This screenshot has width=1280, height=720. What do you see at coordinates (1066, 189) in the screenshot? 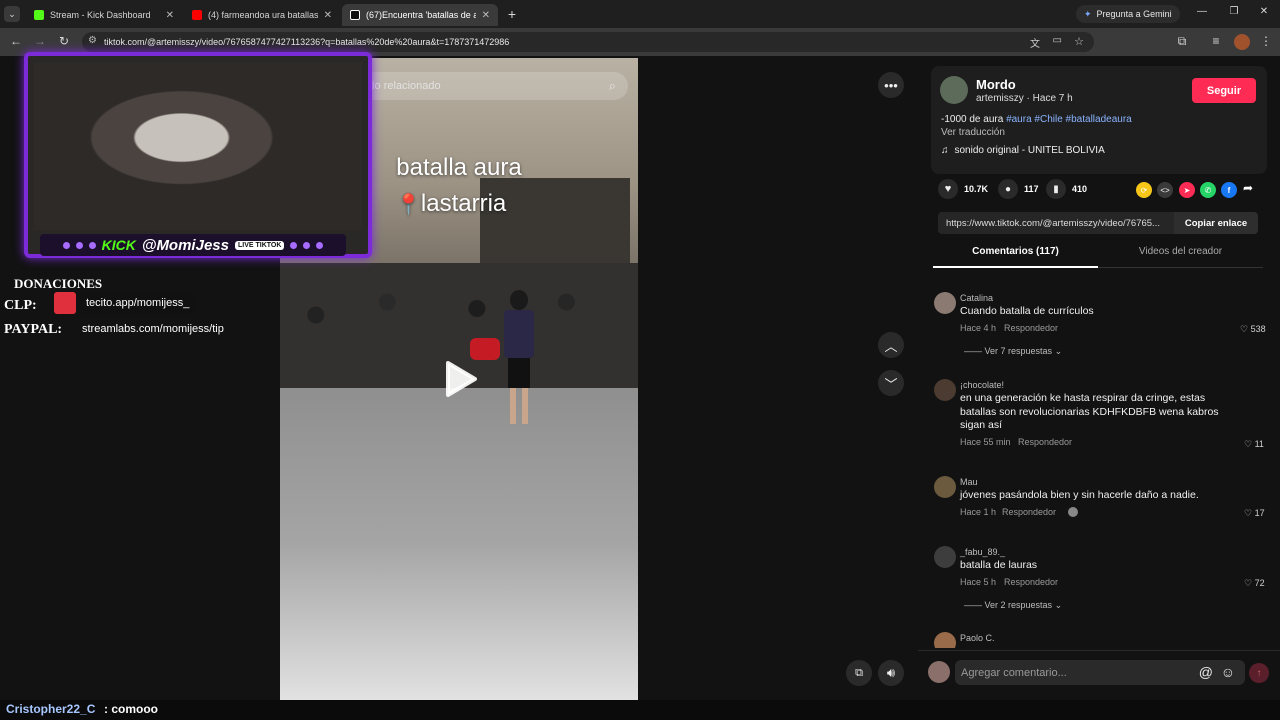
I see `save-stat: ▮ 410` at bounding box center [1066, 189].